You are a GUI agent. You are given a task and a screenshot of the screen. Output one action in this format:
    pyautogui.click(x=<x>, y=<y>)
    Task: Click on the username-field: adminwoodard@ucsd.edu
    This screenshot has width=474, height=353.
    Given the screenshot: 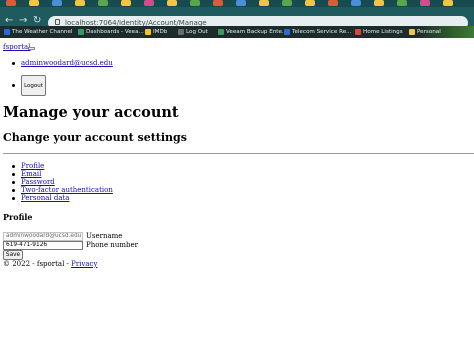 What is the action you would take?
    pyautogui.click(x=43, y=236)
    